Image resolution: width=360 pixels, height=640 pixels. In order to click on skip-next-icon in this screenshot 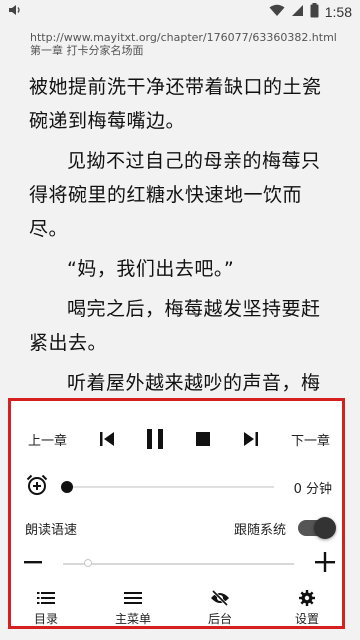, I will do `click(251, 439)`.